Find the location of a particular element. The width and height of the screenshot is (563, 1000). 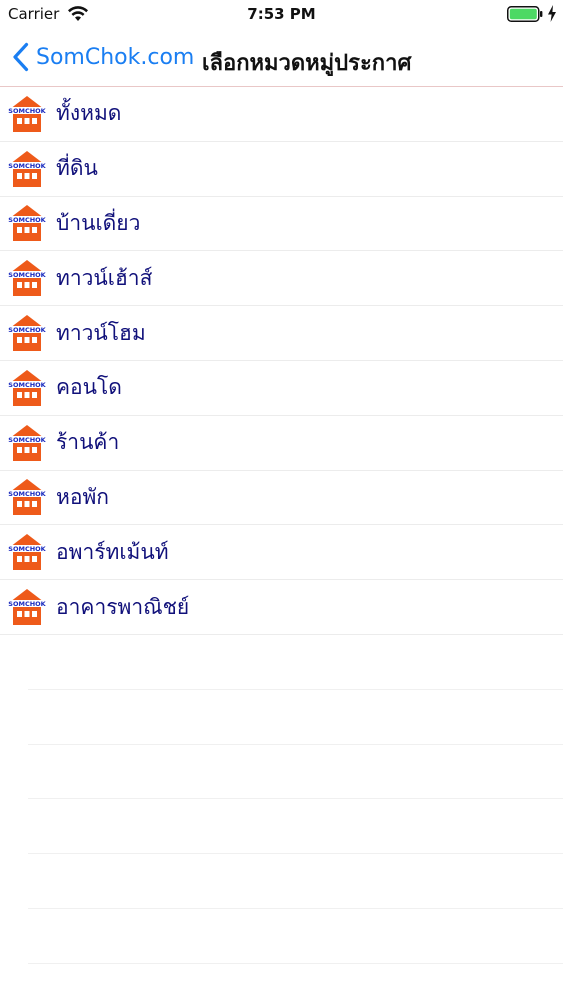

category-row-dormitory: SOMCHOK หอพัก is located at coordinates (281, 498).